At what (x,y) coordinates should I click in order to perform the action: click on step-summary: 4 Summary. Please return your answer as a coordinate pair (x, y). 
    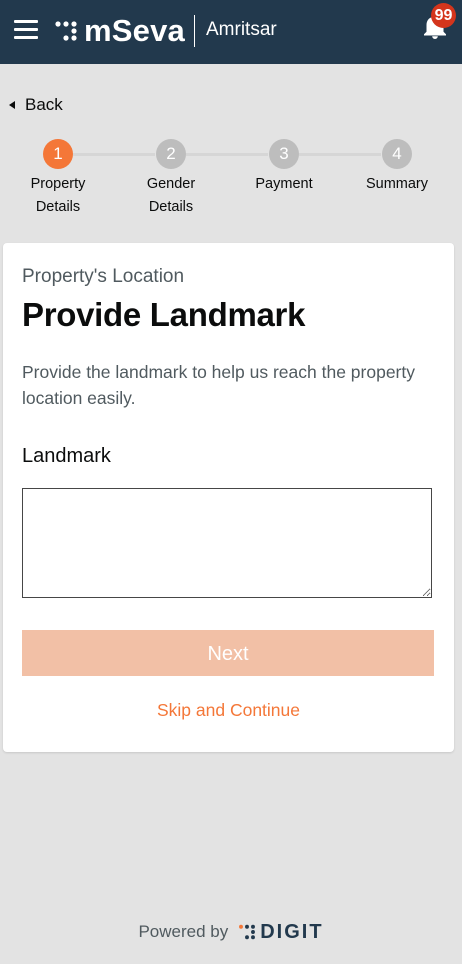
    Looking at the image, I should click on (397, 167).